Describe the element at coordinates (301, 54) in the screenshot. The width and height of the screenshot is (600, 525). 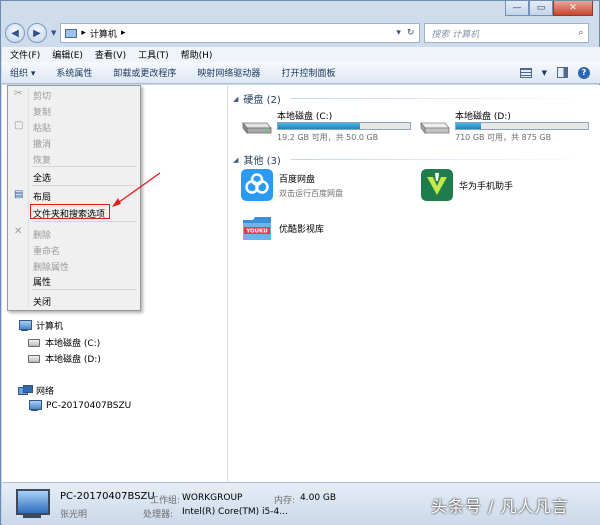
I see `menu-bar: 文件(F) 编辑(E) 查看(V) 工具(T) 帮助(H)` at that location.